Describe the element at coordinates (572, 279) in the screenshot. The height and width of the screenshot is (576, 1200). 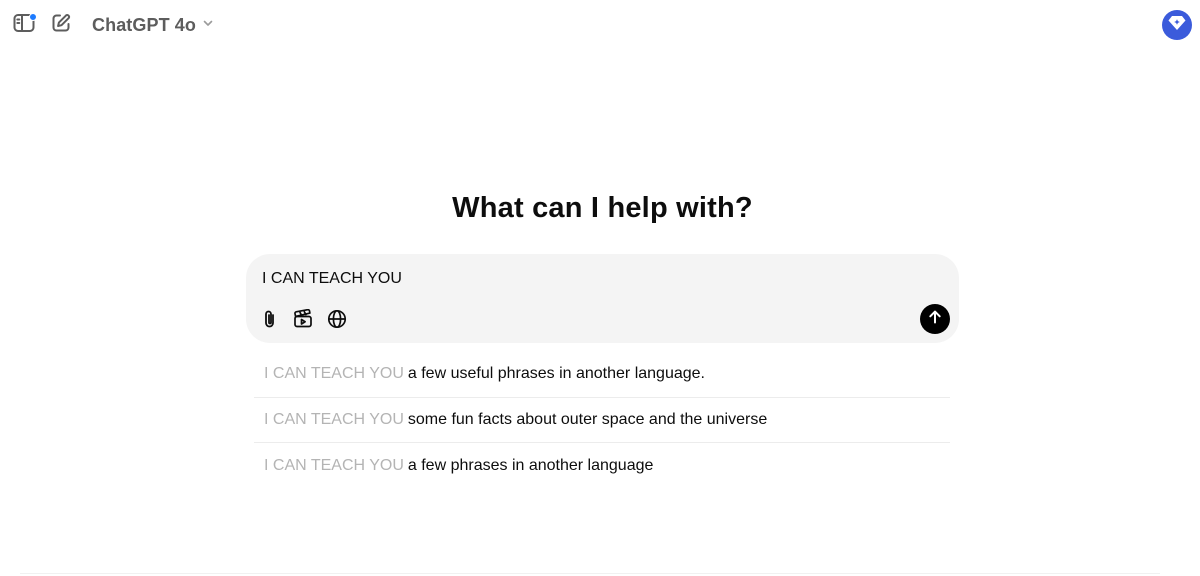
I see `prompt-input` at that location.